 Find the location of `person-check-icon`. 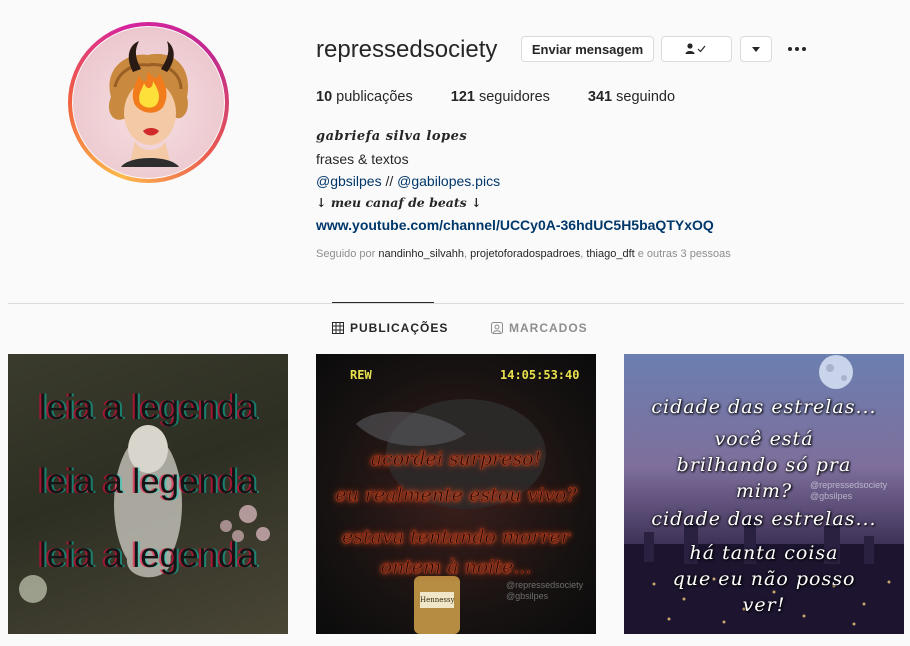

person-check-icon is located at coordinates (695, 48).